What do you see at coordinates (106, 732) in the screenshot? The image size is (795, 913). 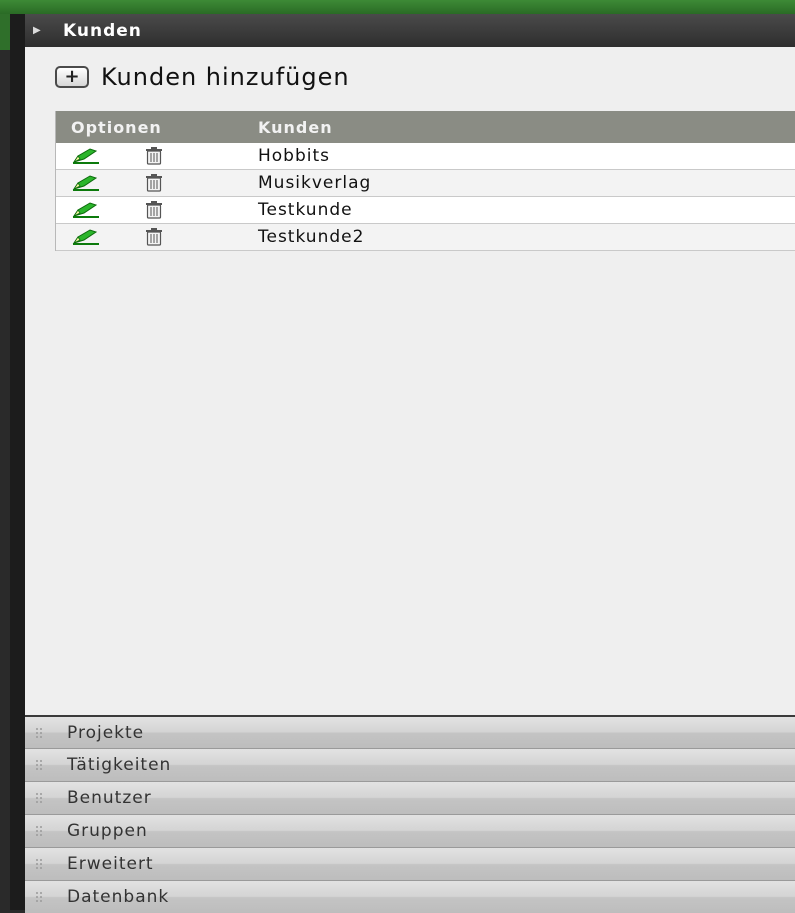 I see `accordion-label: Projekte` at bounding box center [106, 732].